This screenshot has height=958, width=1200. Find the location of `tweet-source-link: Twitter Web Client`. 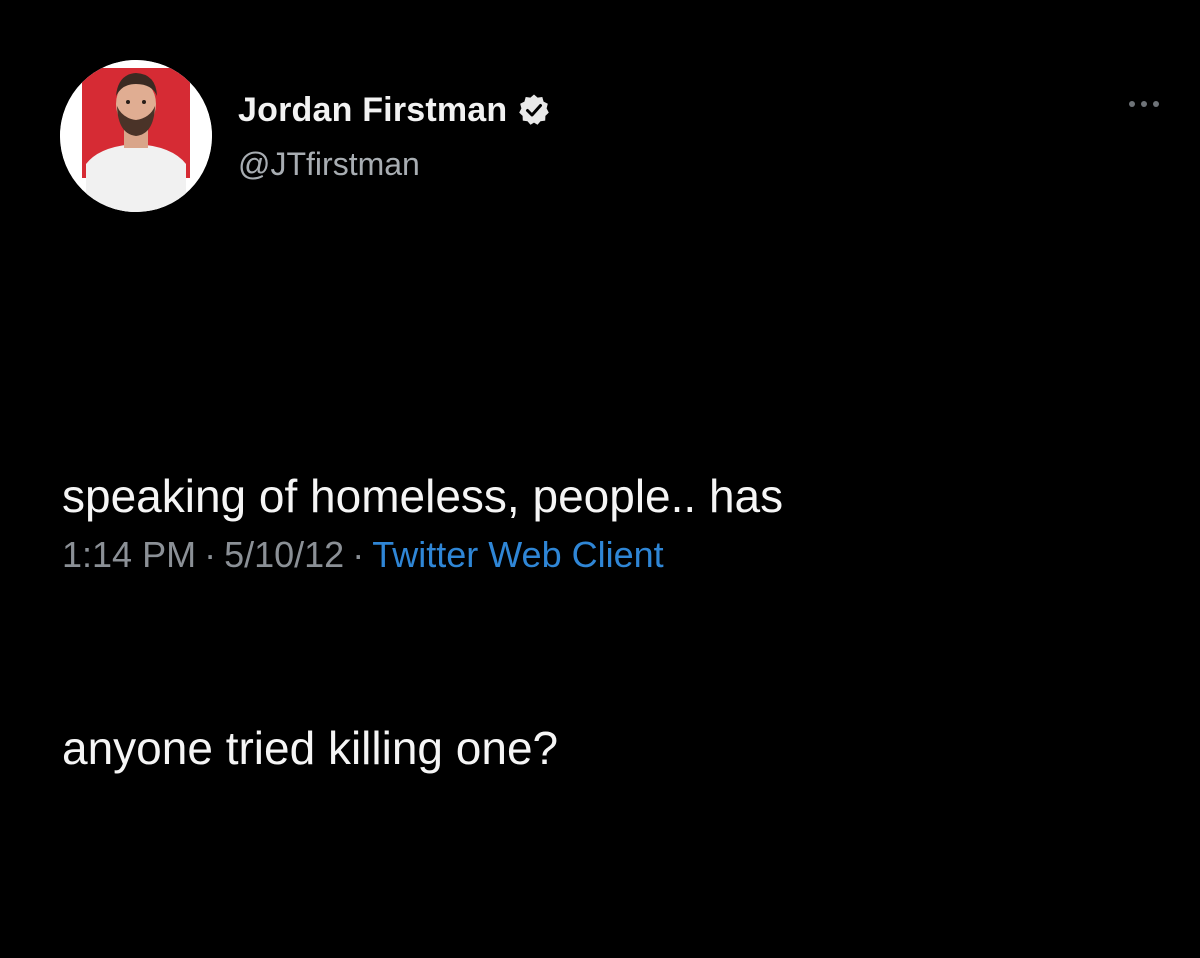

tweet-source-link: Twitter Web Client is located at coordinates (517, 554).